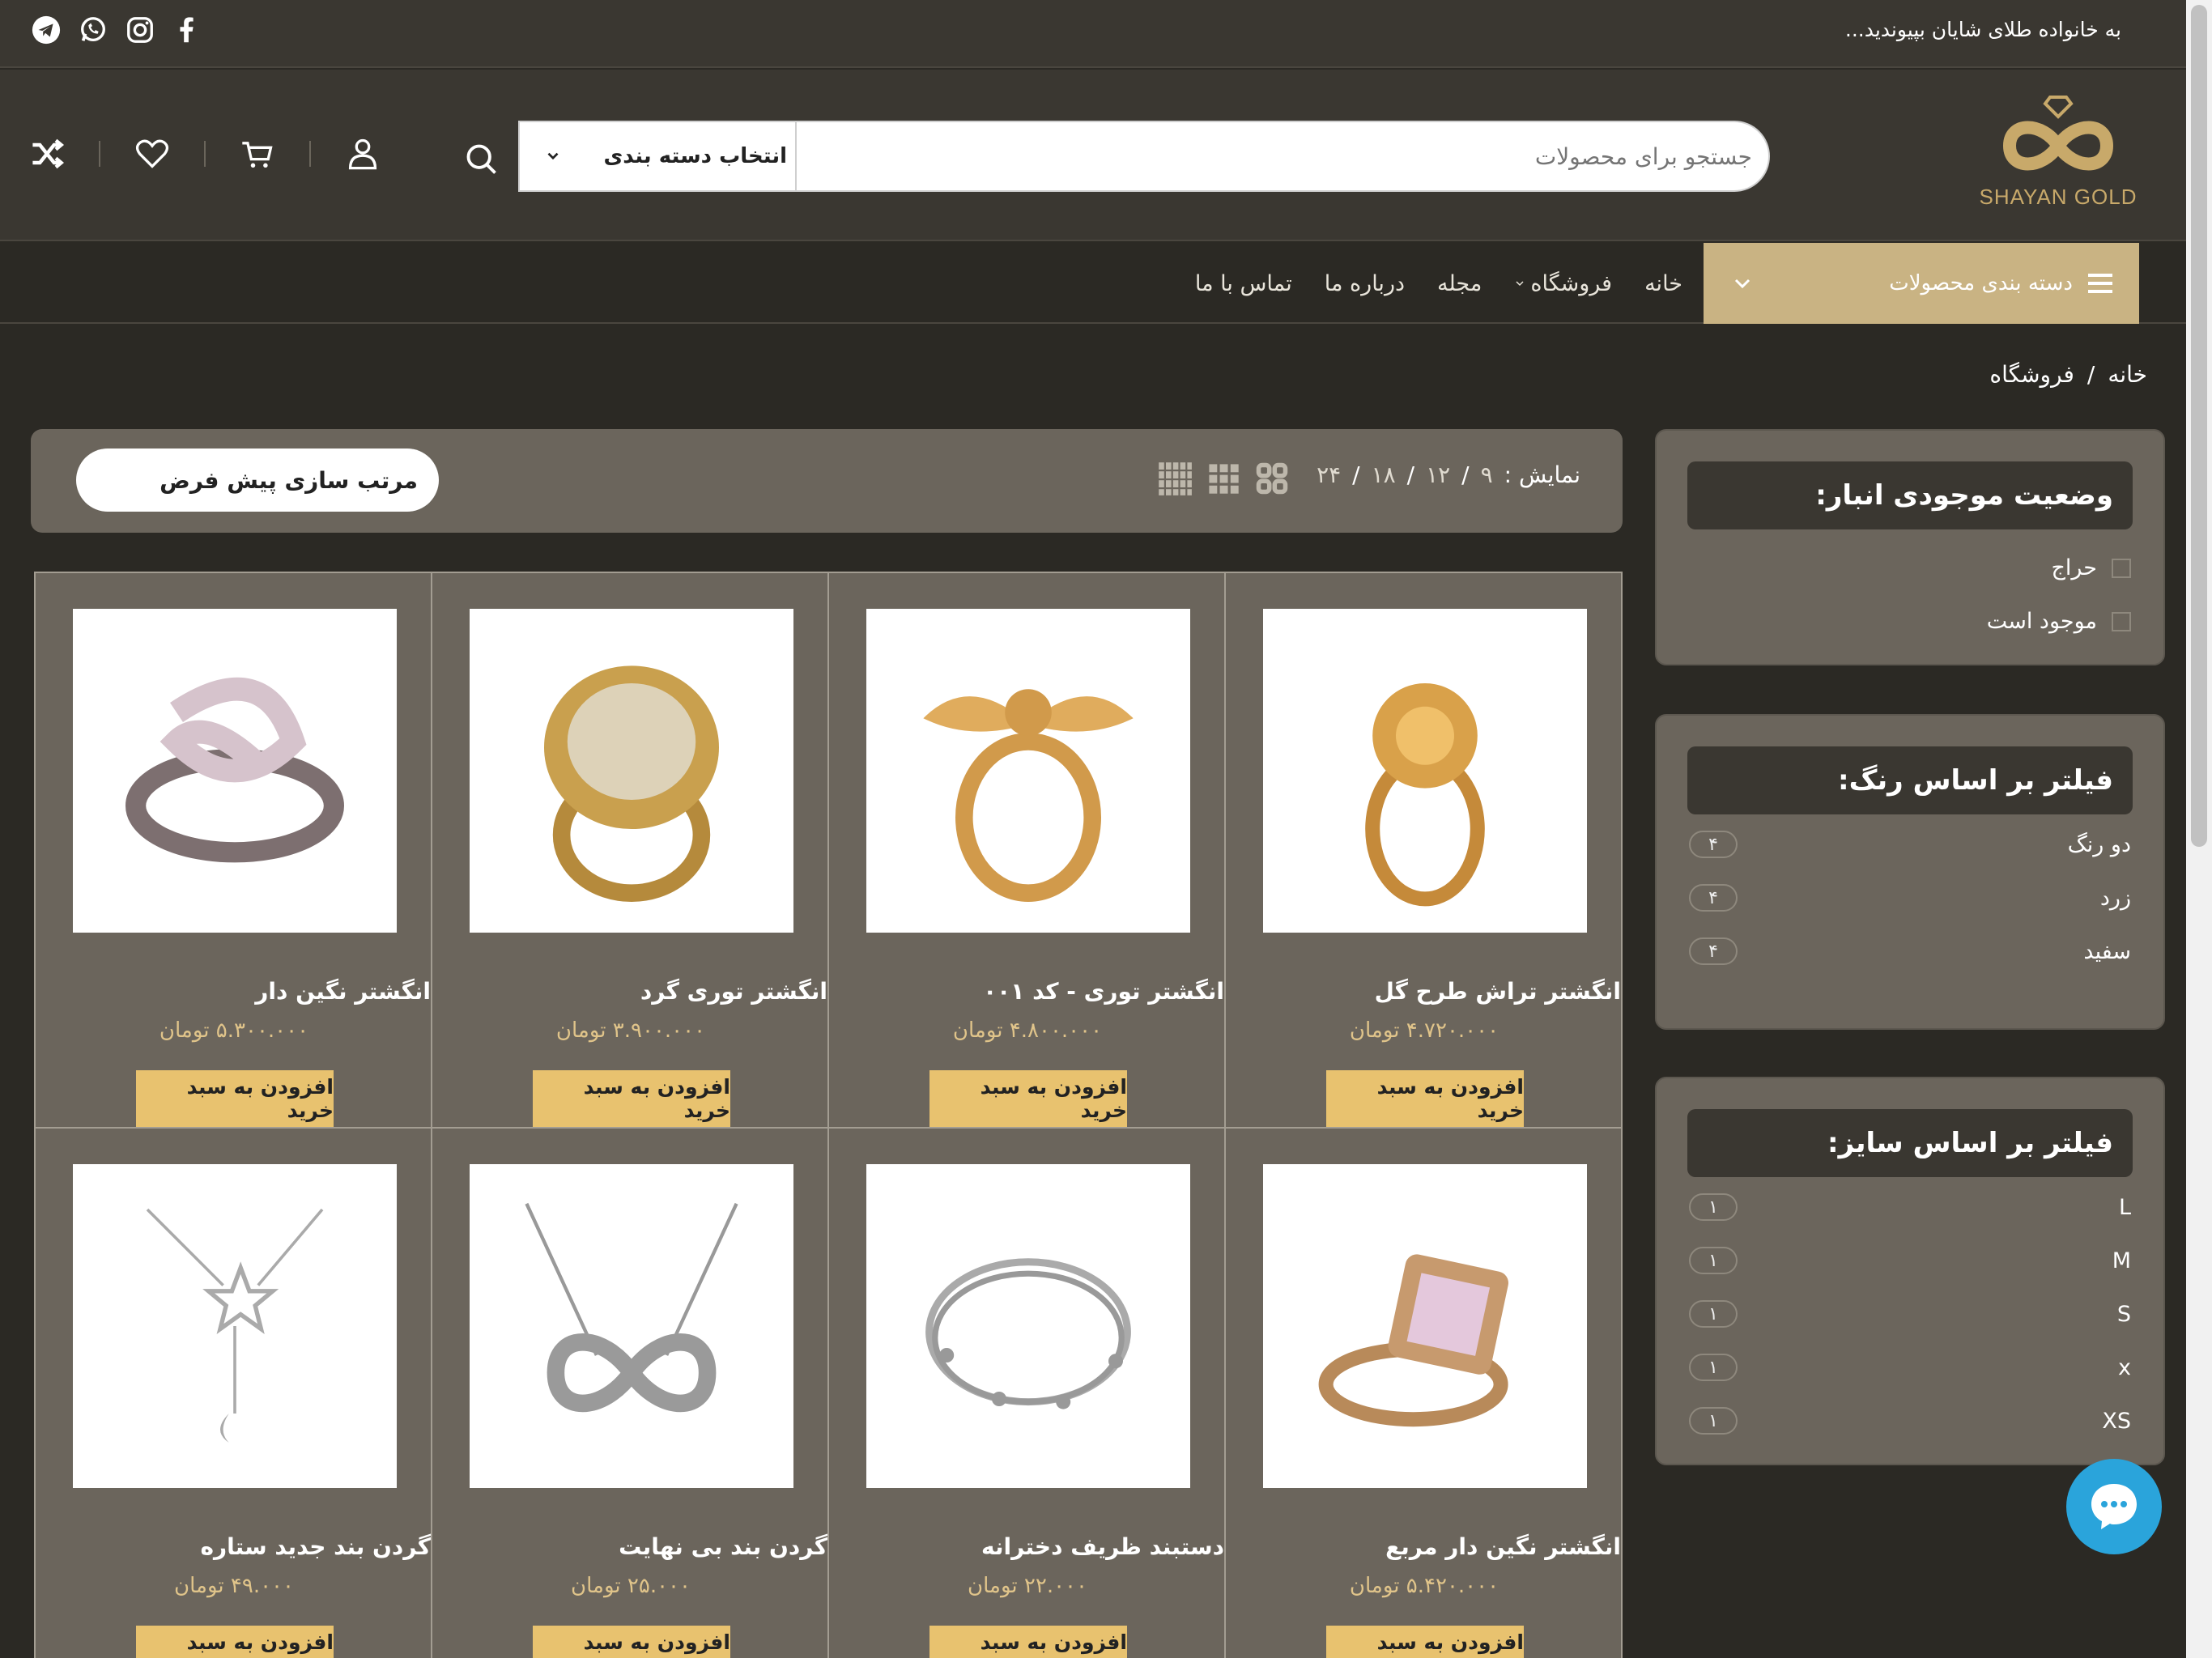  I want to click on count-badge: ۱, so click(1713, 1367).